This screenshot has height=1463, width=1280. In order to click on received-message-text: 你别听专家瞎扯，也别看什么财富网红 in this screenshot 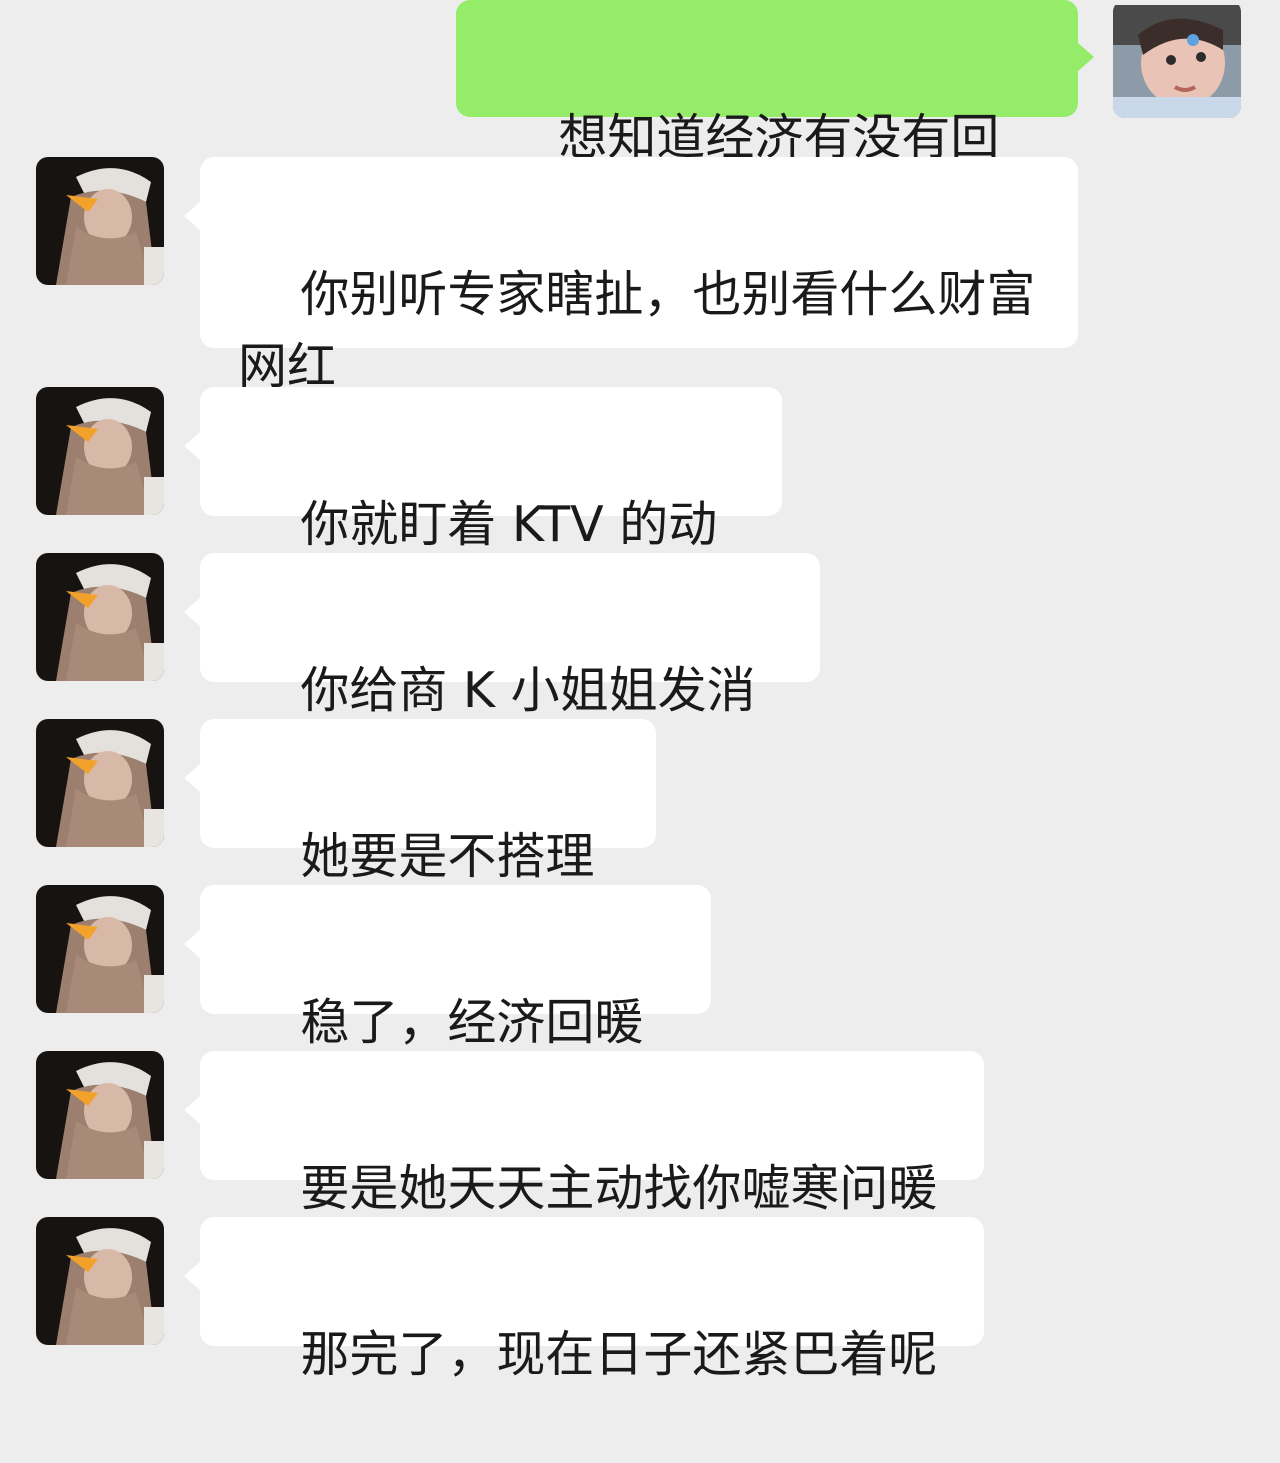, I will do `click(637, 330)`.